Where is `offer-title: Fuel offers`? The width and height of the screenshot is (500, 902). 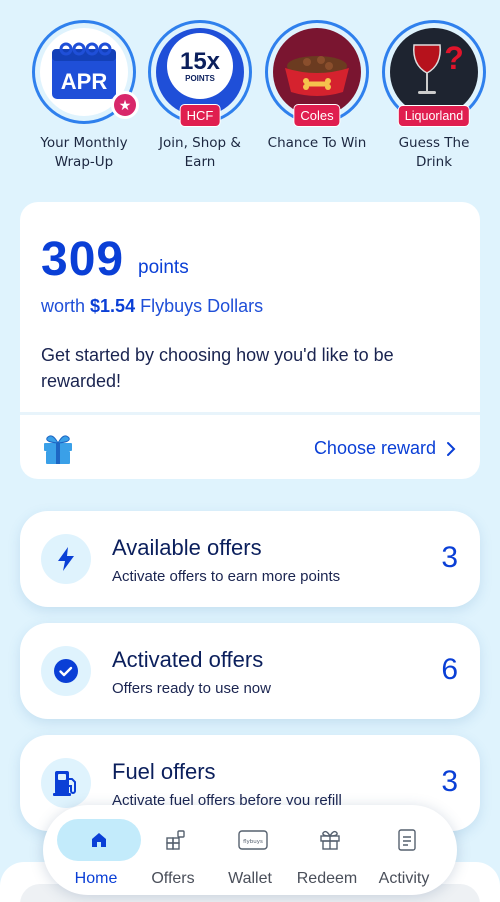
offer-title: Fuel offers is located at coordinates (164, 771).